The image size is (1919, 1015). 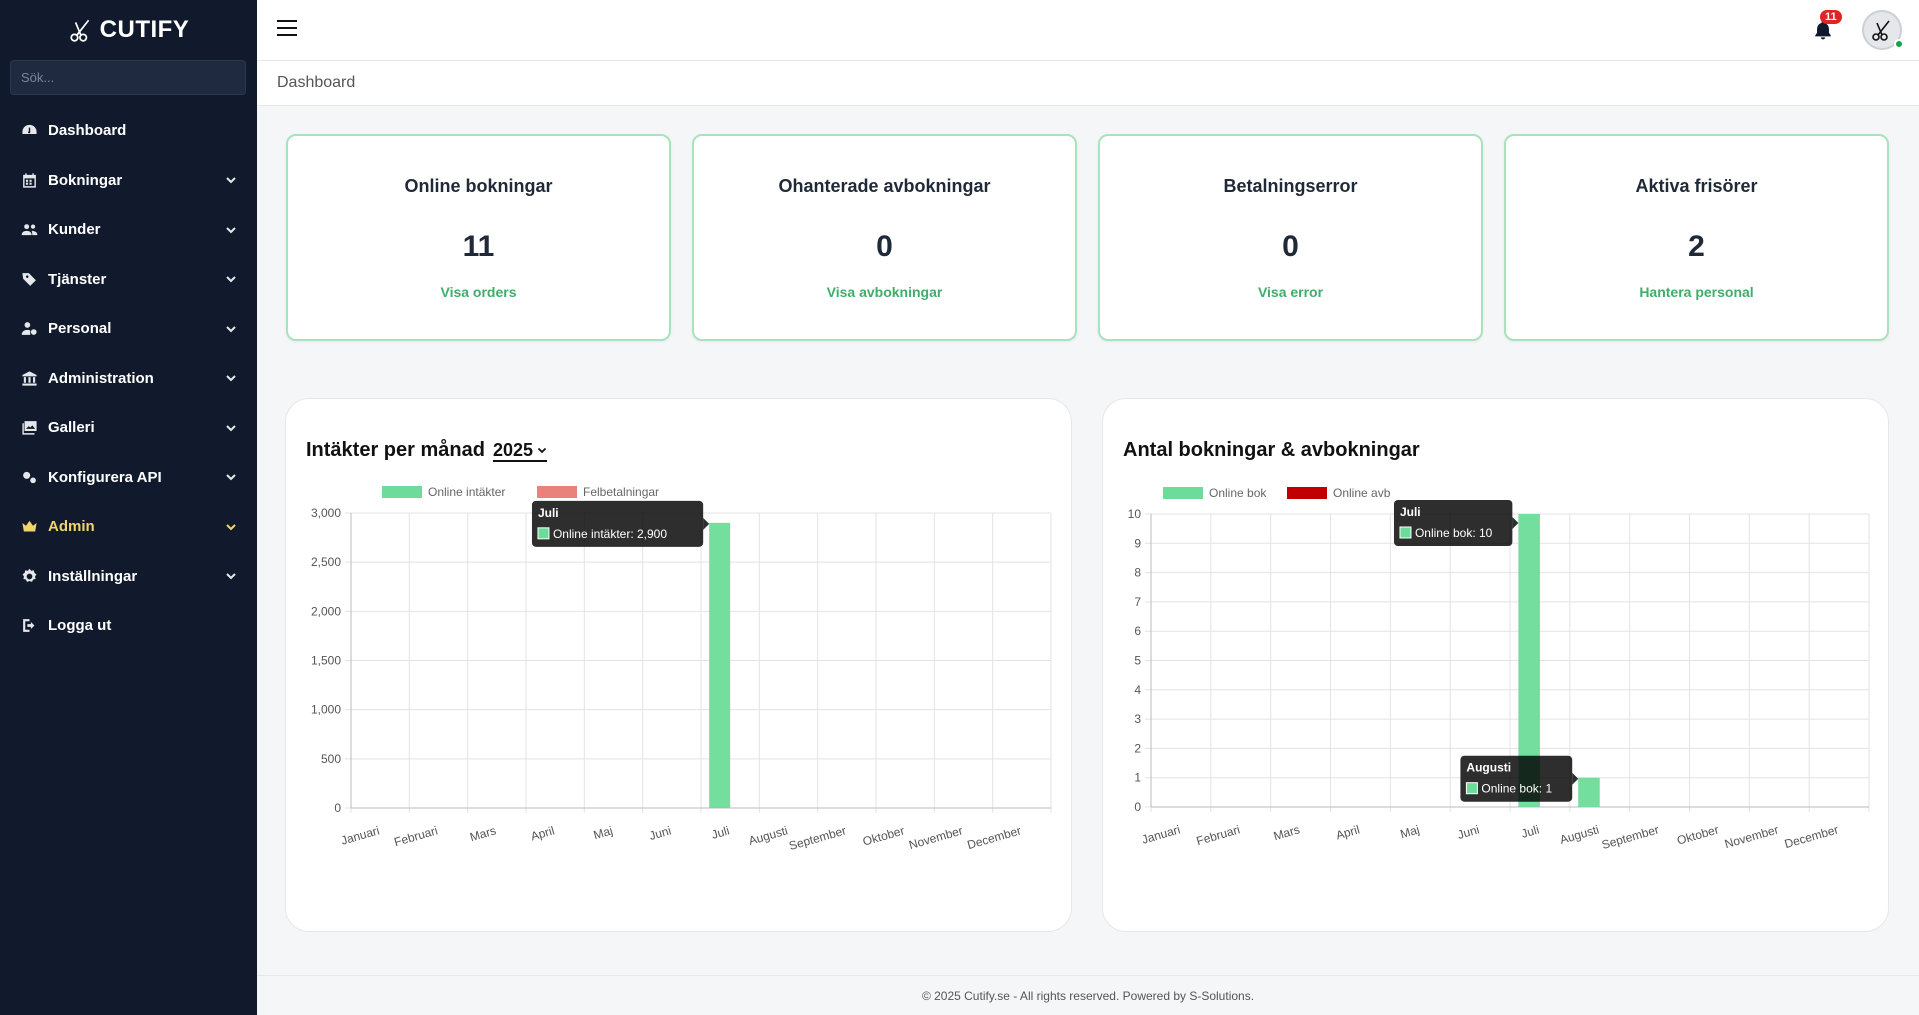 What do you see at coordinates (1696, 246) in the screenshot?
I see `card-value: 2` at bounding box center [1696, 246].